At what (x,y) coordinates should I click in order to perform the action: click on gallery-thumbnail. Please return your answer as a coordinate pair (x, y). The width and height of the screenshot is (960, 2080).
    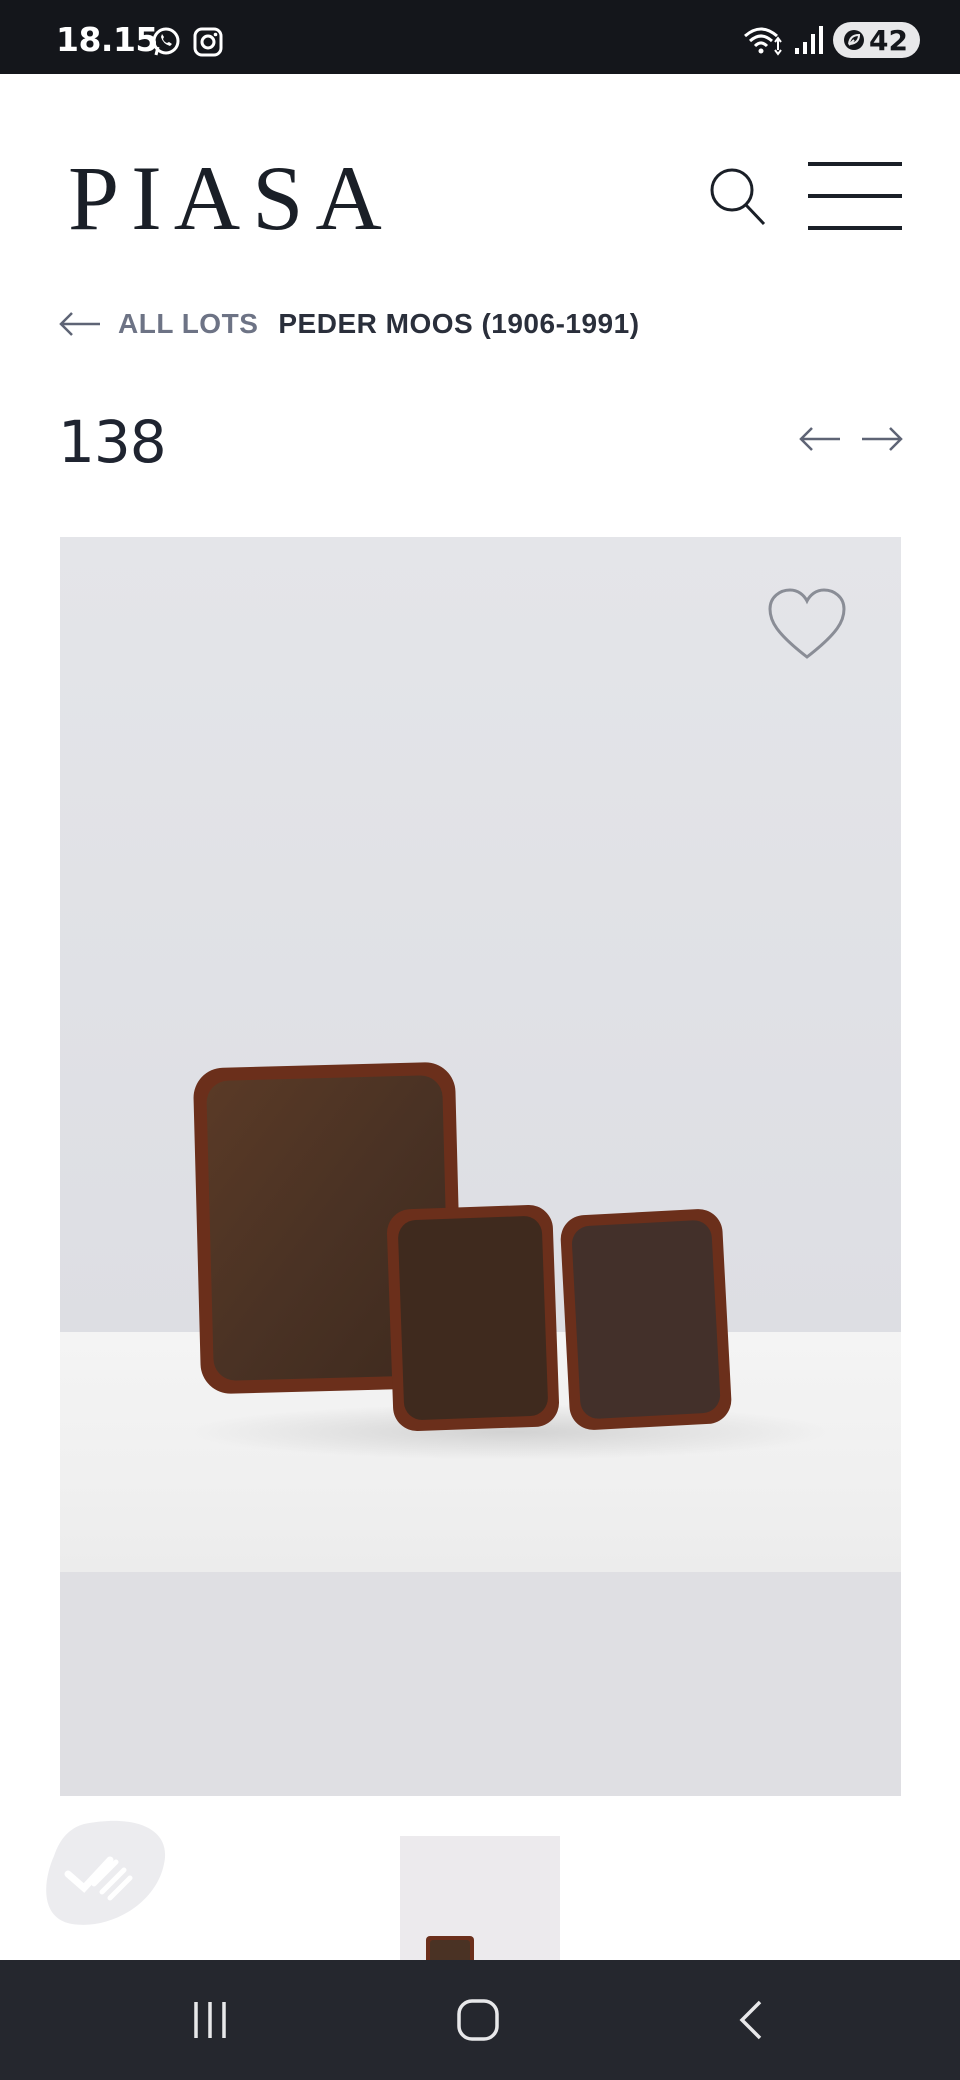
    Looking at the image, I should click on (480, 1898).